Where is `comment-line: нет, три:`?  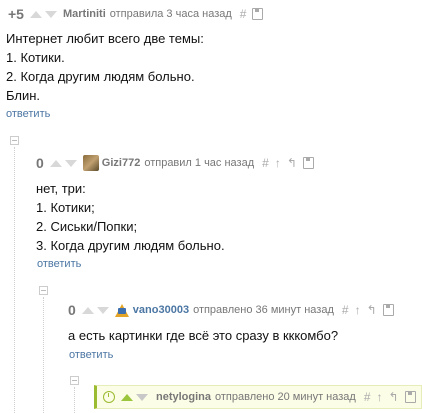 comment-line: нет, три: is located at coordinates (61, 188).